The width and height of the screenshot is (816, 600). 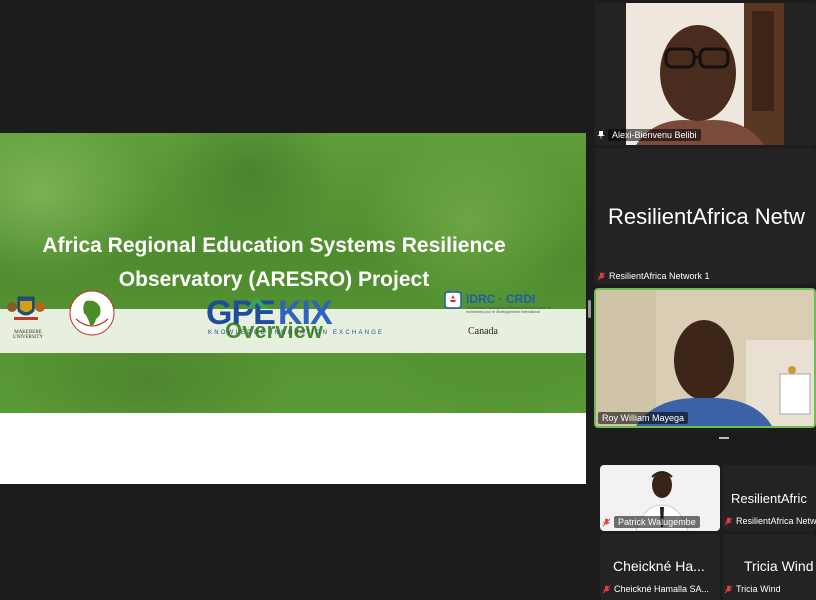 I want to click on participant-display-name: Tricia Wind, so click(x=779, y=566).